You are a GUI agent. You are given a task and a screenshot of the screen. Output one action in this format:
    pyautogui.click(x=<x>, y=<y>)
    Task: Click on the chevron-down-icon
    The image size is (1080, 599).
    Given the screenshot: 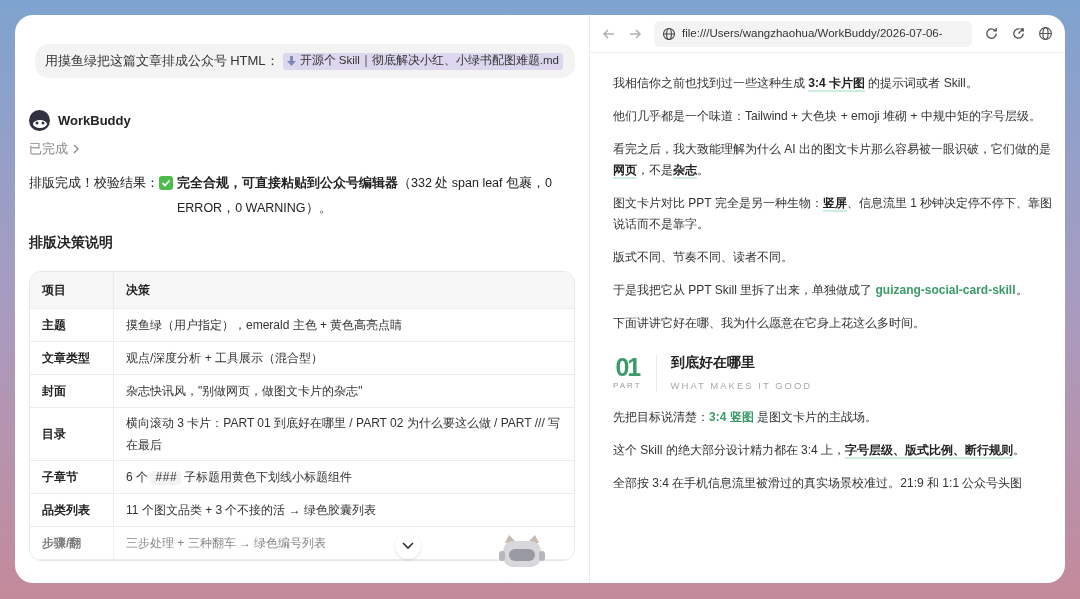 What is the action you would take?
    pyautogui.click(x=408, y=546)
    